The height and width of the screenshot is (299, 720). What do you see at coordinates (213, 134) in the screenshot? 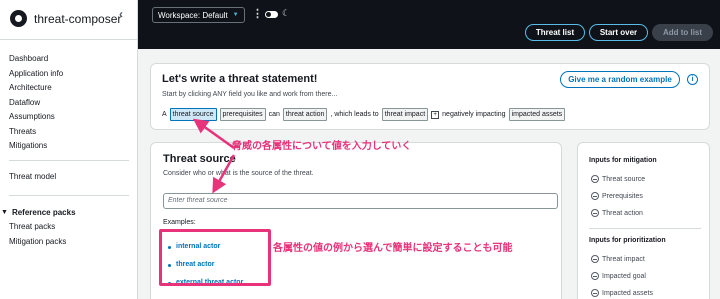
I see `annotation-arrow-up` at bounding box center [213, 134].